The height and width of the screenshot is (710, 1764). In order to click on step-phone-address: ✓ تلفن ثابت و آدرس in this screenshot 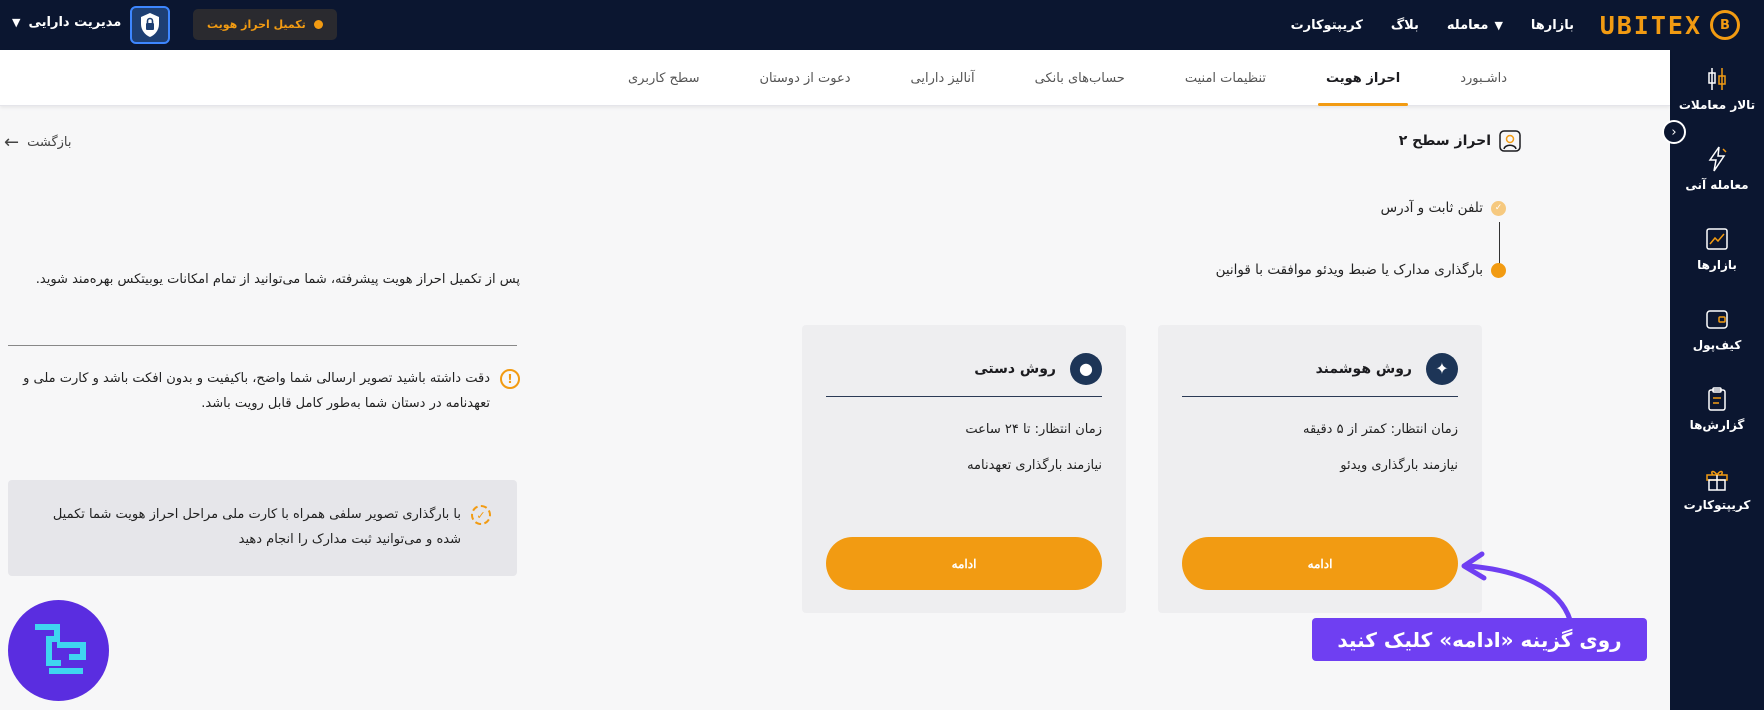, I will do `click(1443, 208)`.